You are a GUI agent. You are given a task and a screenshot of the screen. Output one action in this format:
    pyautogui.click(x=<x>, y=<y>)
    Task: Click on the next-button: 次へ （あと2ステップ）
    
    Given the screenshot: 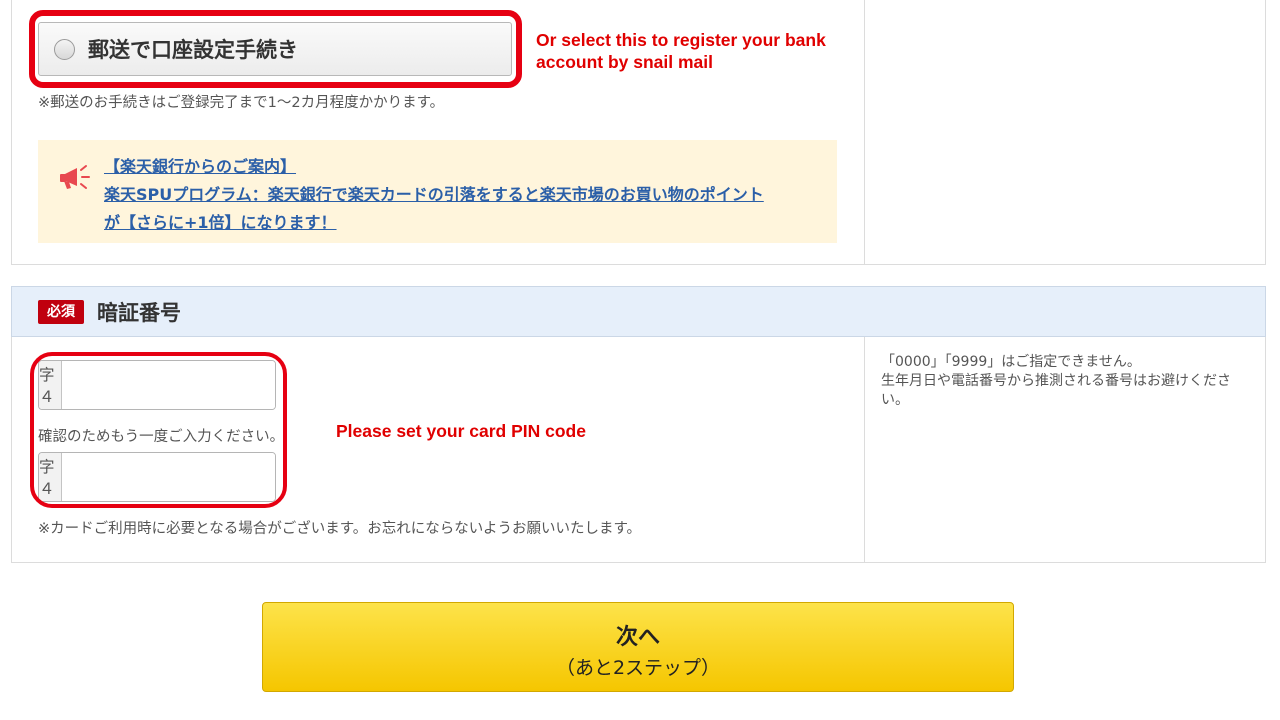 What is the action you would take?
    pyautogui.click(x=638, y=647)
    